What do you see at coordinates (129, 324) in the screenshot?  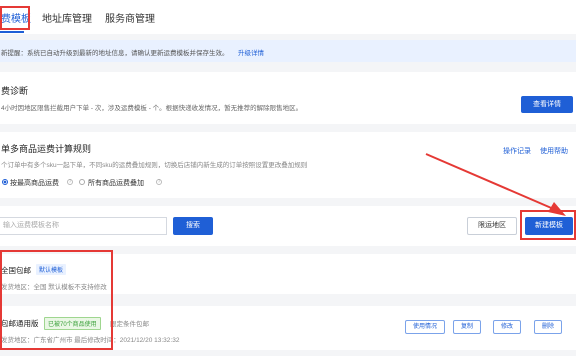 I see `condition-tag: 限定条件包邮` at bounding box center [129, 324].